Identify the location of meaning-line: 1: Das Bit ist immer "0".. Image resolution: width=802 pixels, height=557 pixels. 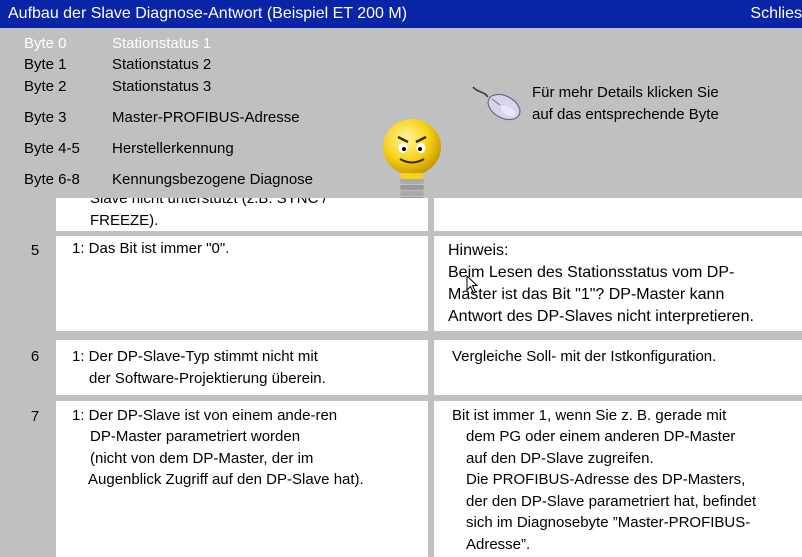
(151, 248).